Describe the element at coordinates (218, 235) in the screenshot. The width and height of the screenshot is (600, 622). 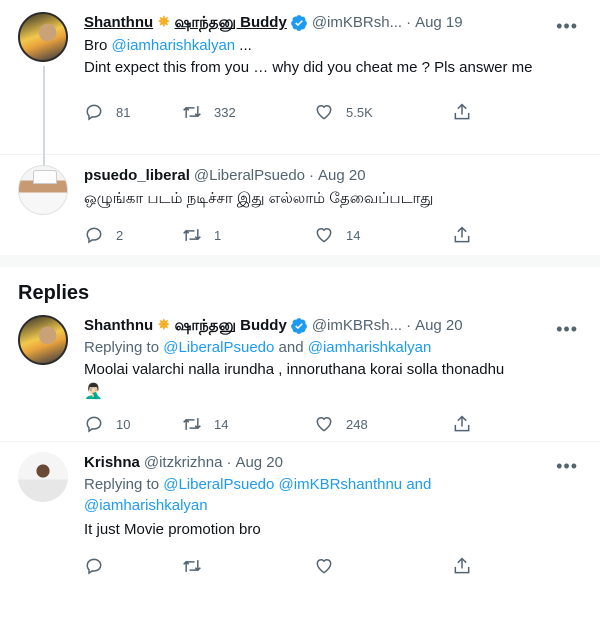
I see `retweet-count: 1` at that location.